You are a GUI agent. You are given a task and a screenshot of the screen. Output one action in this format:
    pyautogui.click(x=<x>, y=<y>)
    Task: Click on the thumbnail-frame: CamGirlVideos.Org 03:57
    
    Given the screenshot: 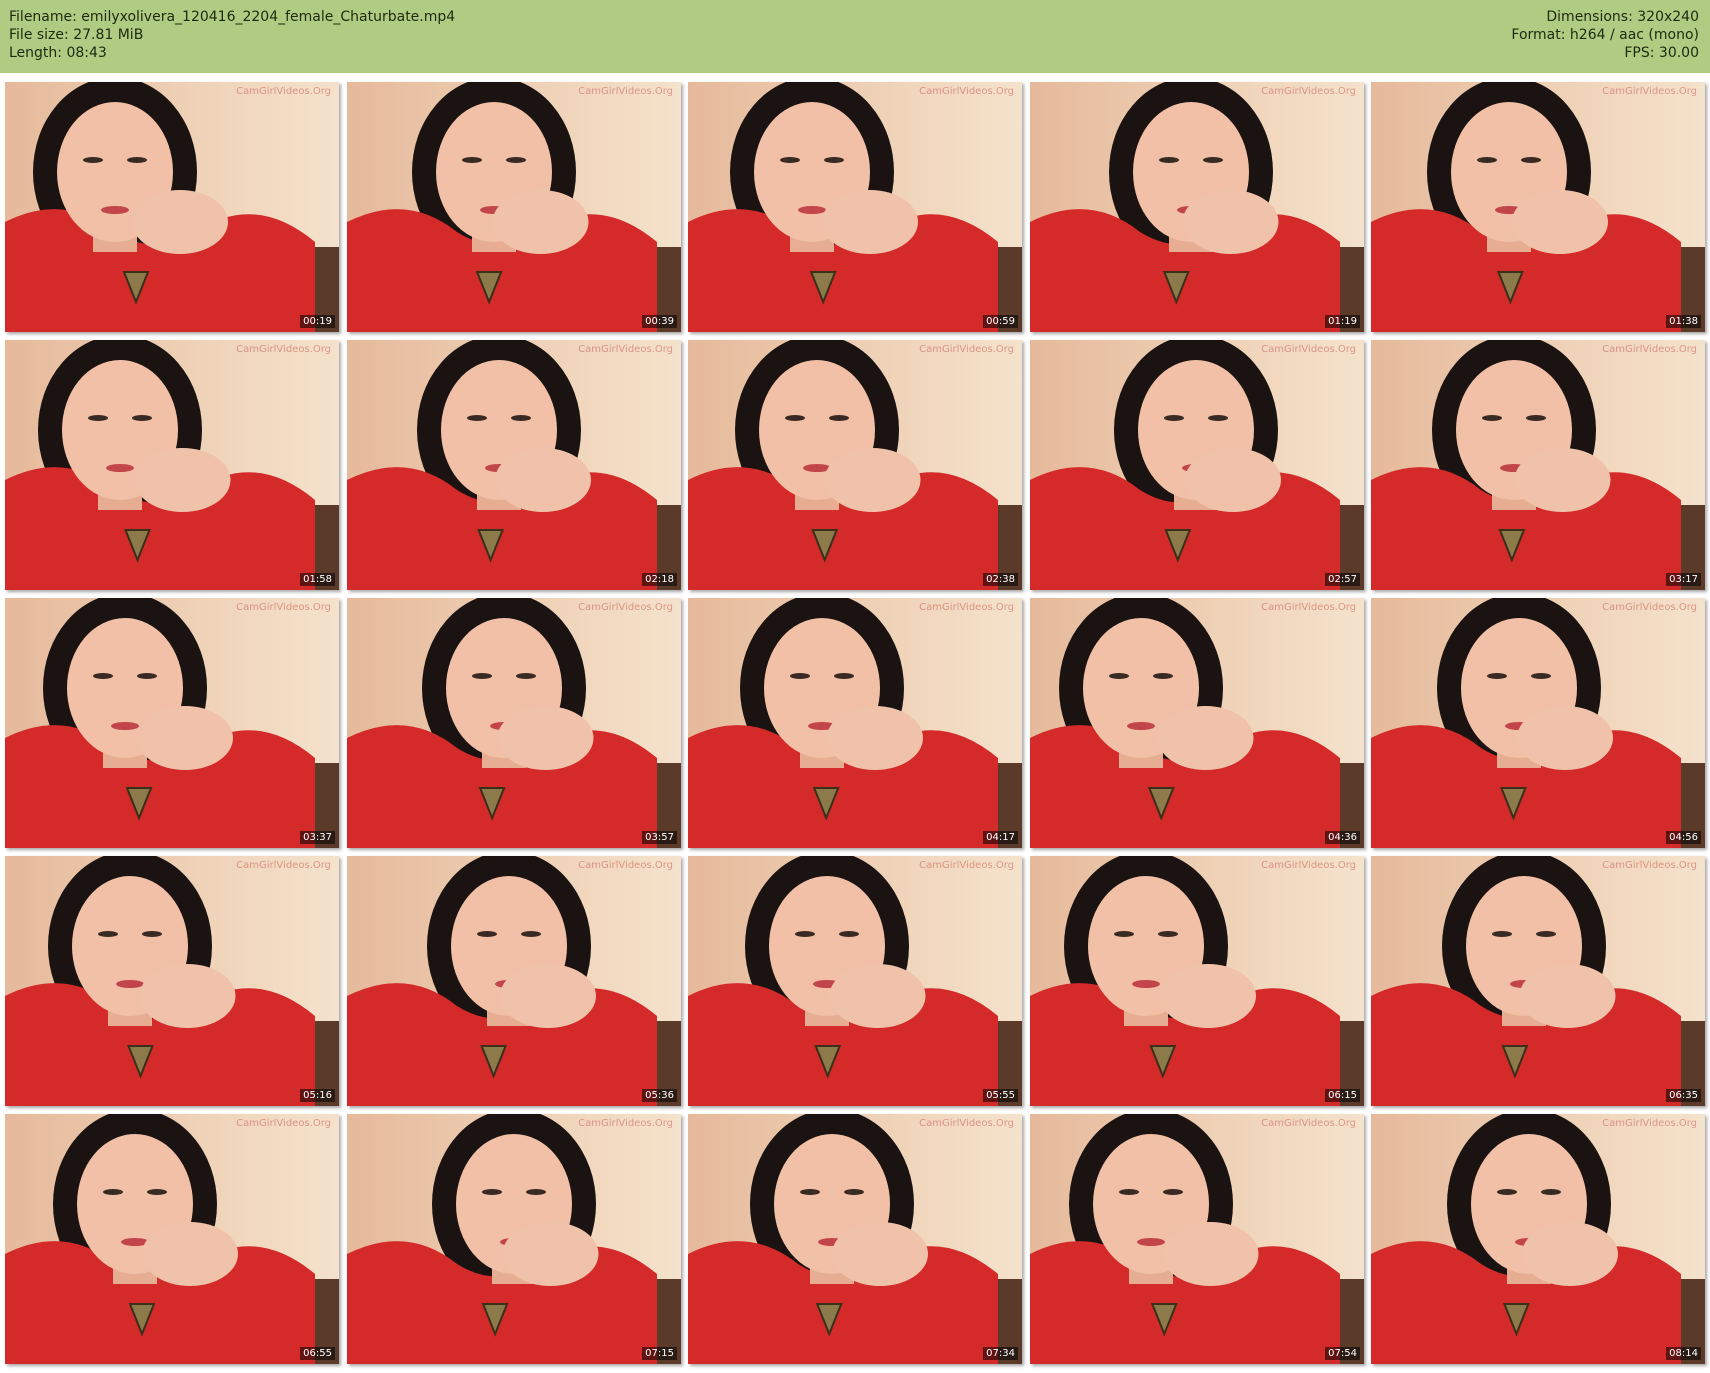 What is the action you would take?
    pyautogui.click(x=514, y=723)
    